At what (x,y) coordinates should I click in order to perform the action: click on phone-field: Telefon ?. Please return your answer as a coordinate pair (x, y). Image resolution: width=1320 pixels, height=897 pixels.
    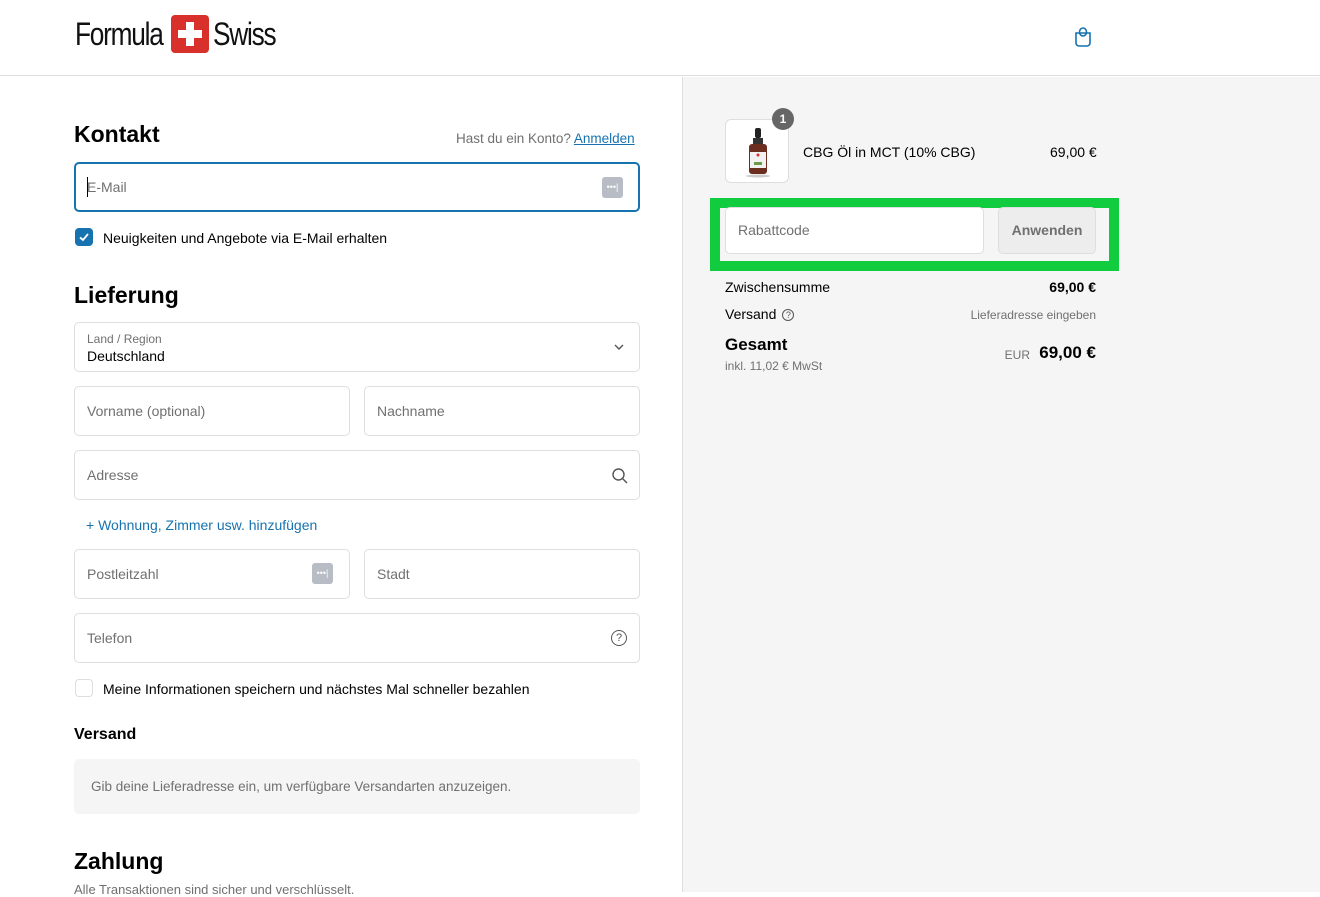
    Looking at the image, I should click on (357, 638).